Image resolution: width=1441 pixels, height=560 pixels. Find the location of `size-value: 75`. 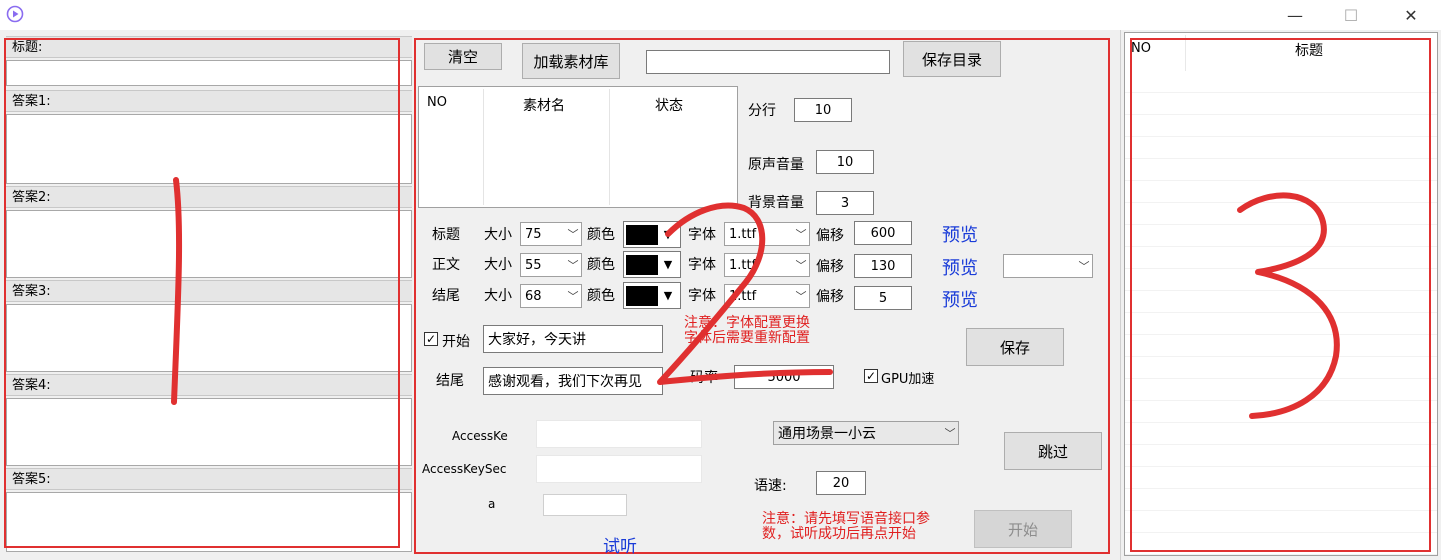

size-value: 75 is located at coordinates (533, 234).